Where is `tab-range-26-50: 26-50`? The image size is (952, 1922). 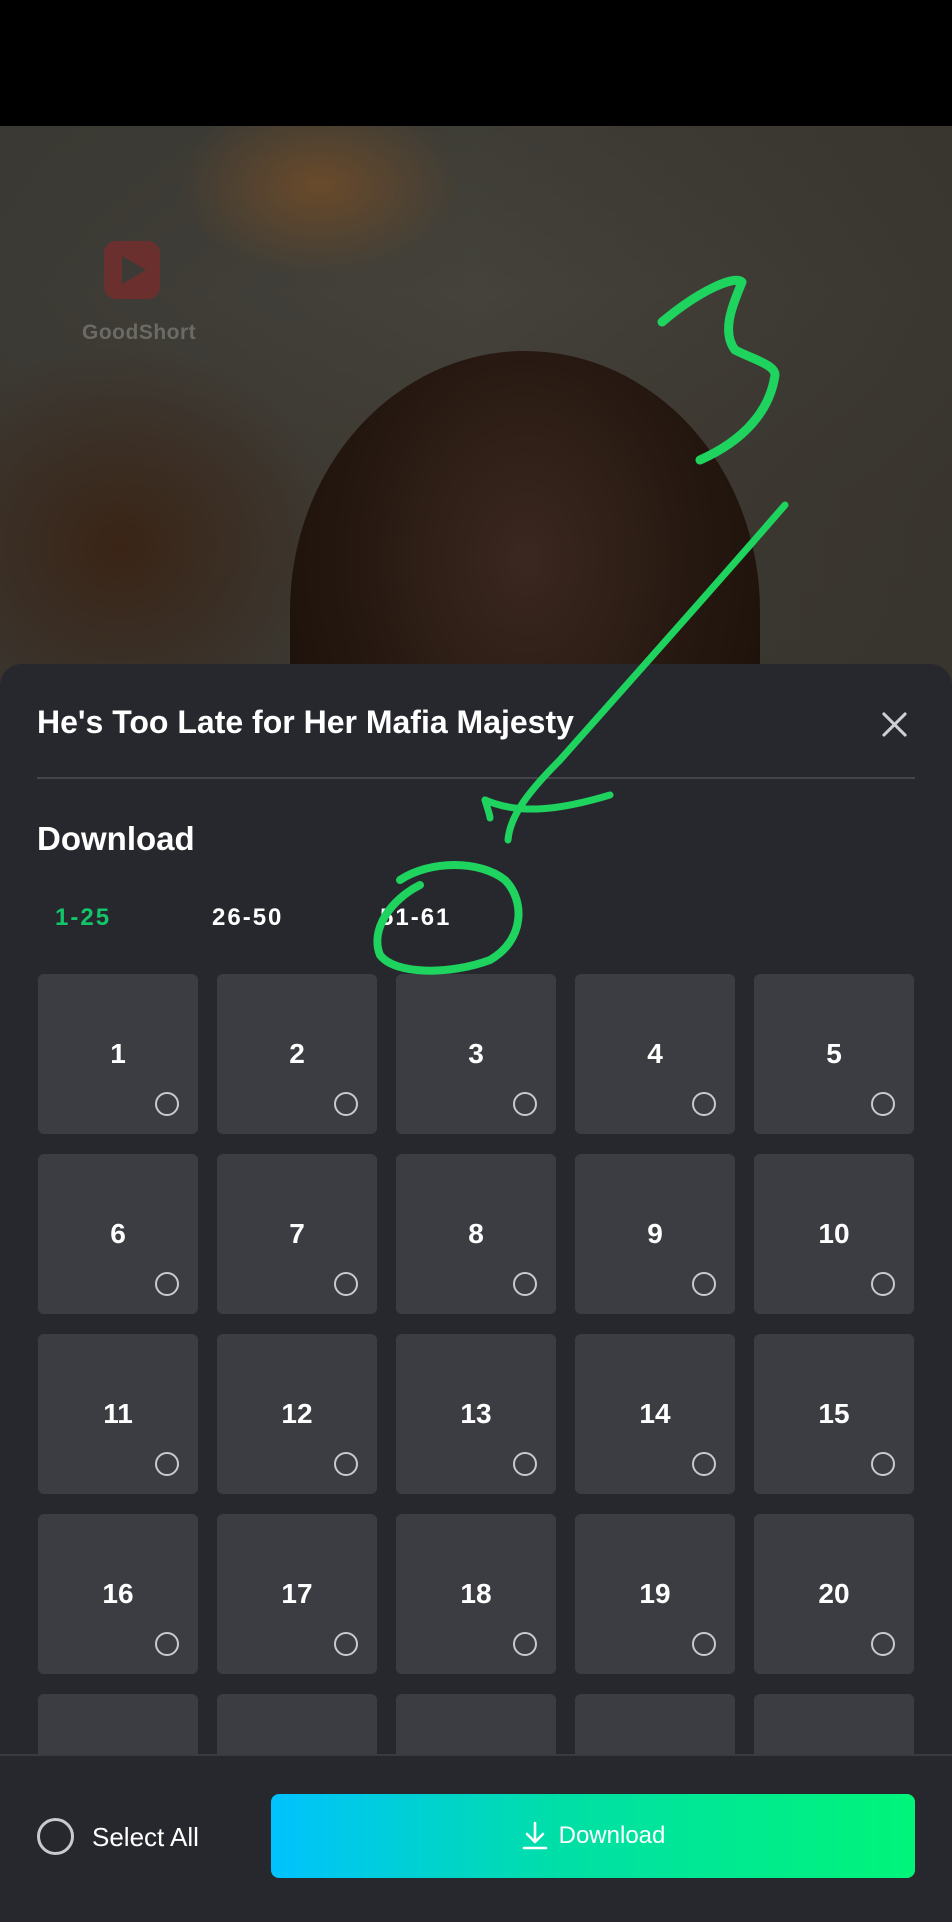 tab-range-26-50: 26-50 is located at coordinates (247, 918).